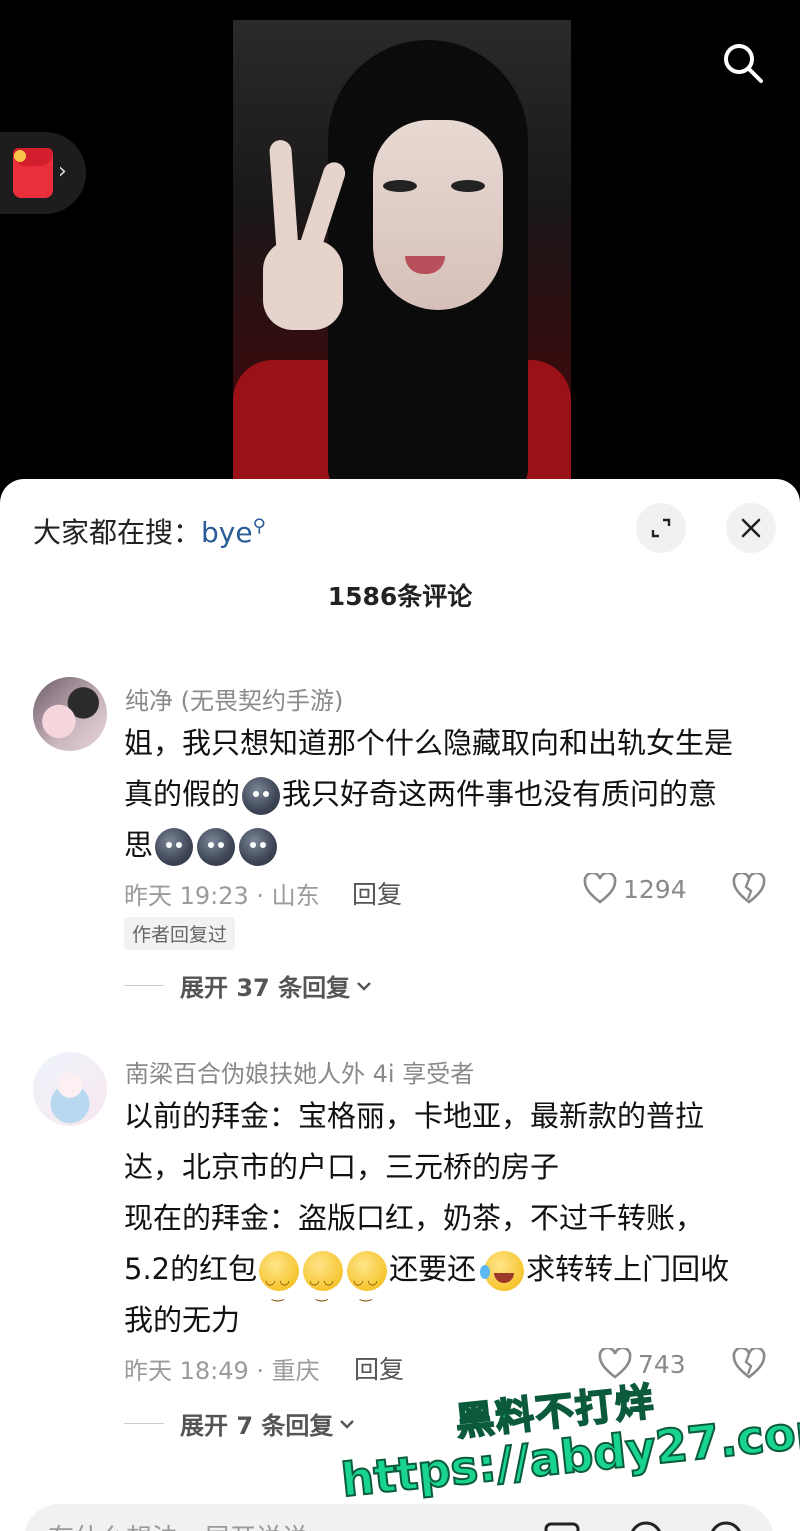 The image size is (800, 1531). I want to click on emoji-icon, so click(726, 1524).